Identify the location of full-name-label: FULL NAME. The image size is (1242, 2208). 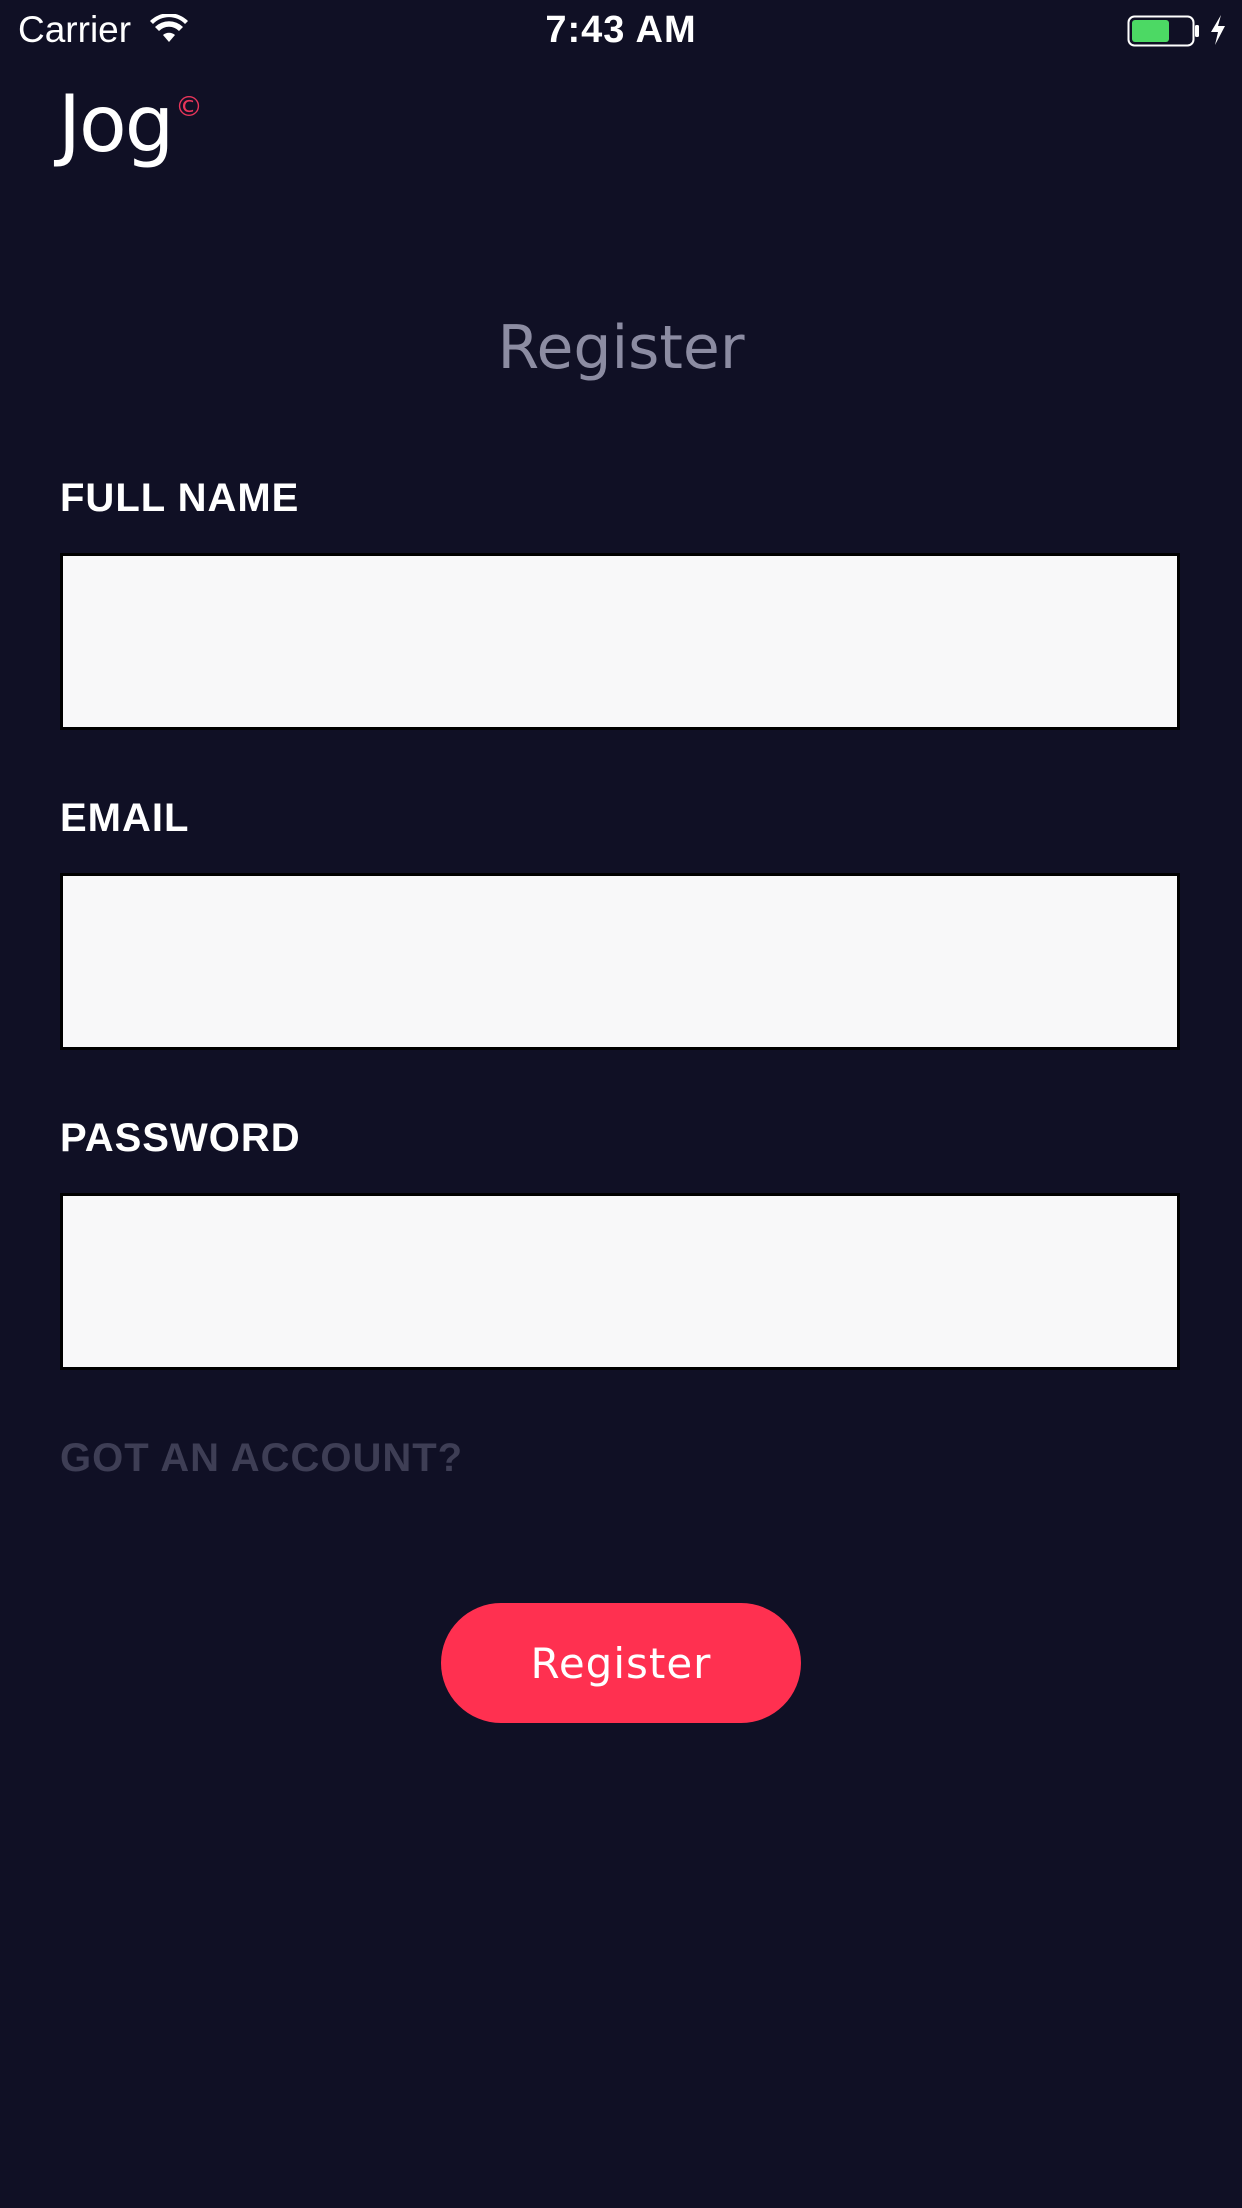
(180, 498).